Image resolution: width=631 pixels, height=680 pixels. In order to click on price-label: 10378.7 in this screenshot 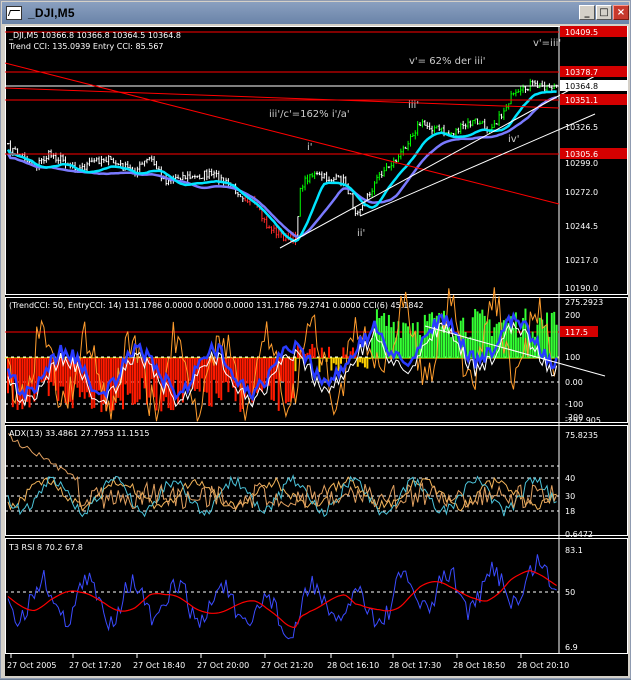, I will do `click(581, 72)`.